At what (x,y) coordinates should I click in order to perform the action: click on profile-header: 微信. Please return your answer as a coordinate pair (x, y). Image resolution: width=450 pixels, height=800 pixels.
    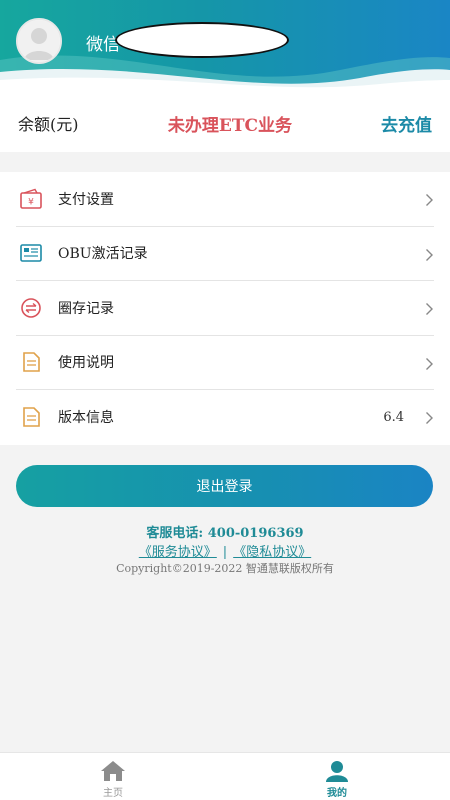
    Looking at the image, I should click on (225, 47).